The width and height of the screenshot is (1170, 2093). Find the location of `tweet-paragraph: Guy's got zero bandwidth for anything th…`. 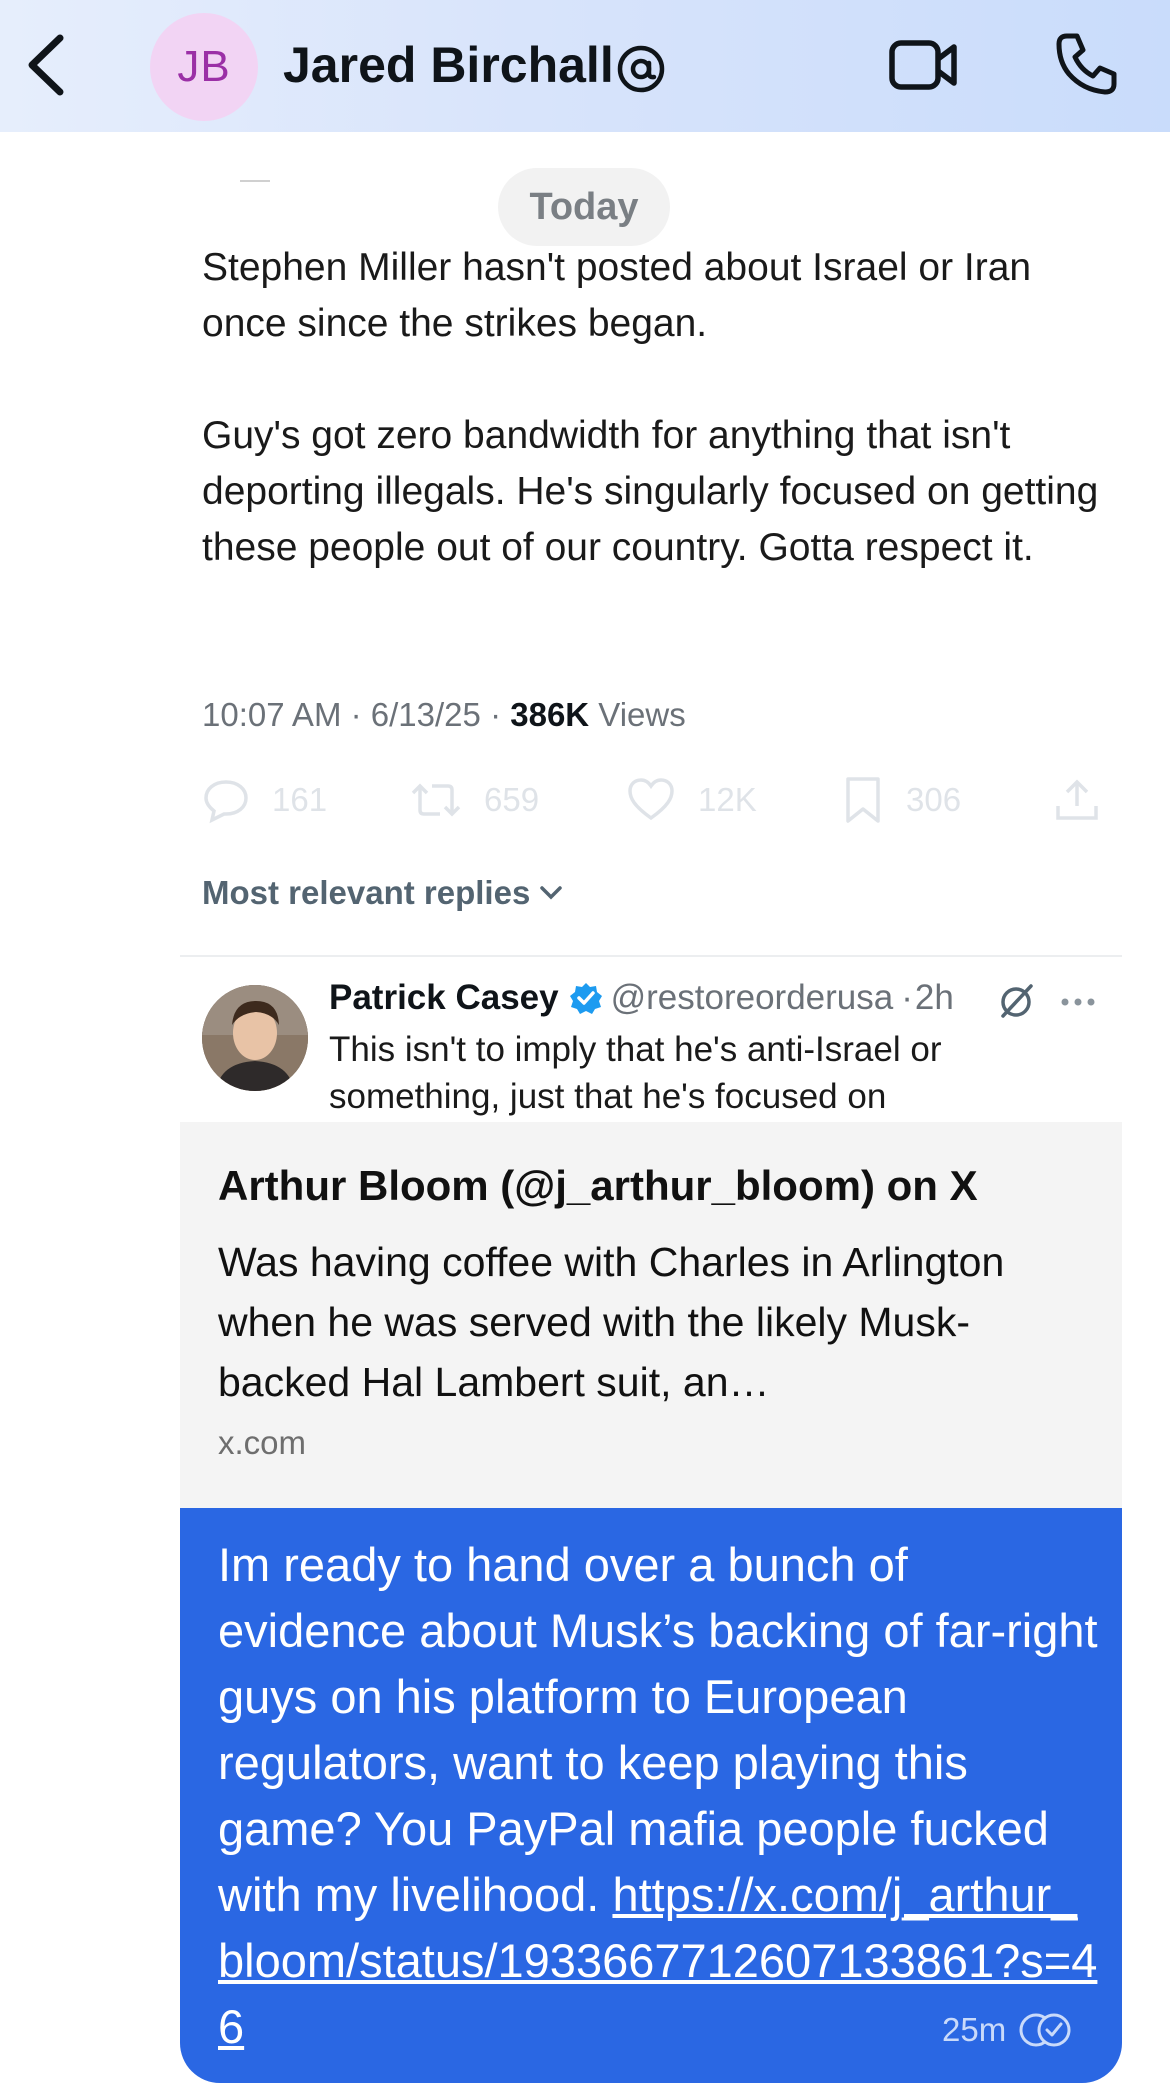

tweet-paragraph: Guy's got zero bandwidth for anything th… is located at coordinates (650, 491).